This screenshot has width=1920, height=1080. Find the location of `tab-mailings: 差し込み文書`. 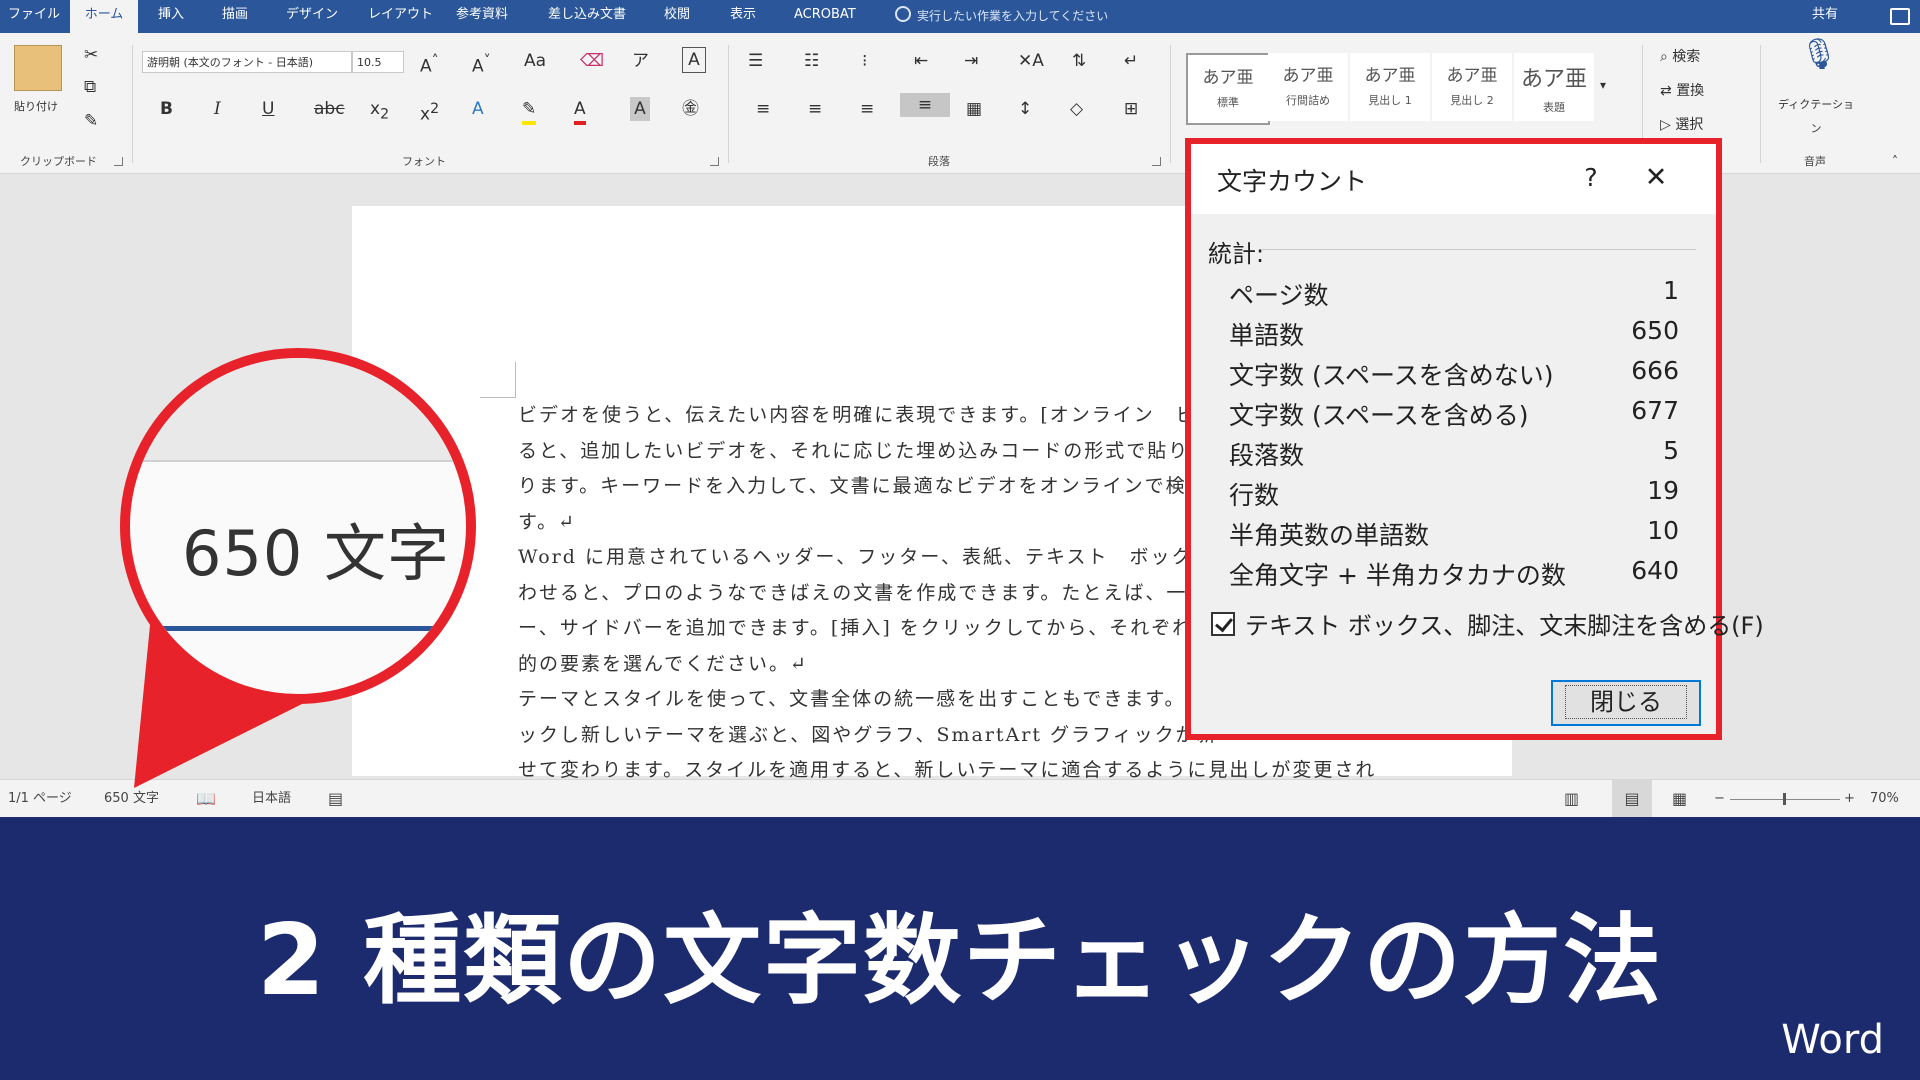

tab-mailings: 差し込み文書 is located at coordinates (587, 16).